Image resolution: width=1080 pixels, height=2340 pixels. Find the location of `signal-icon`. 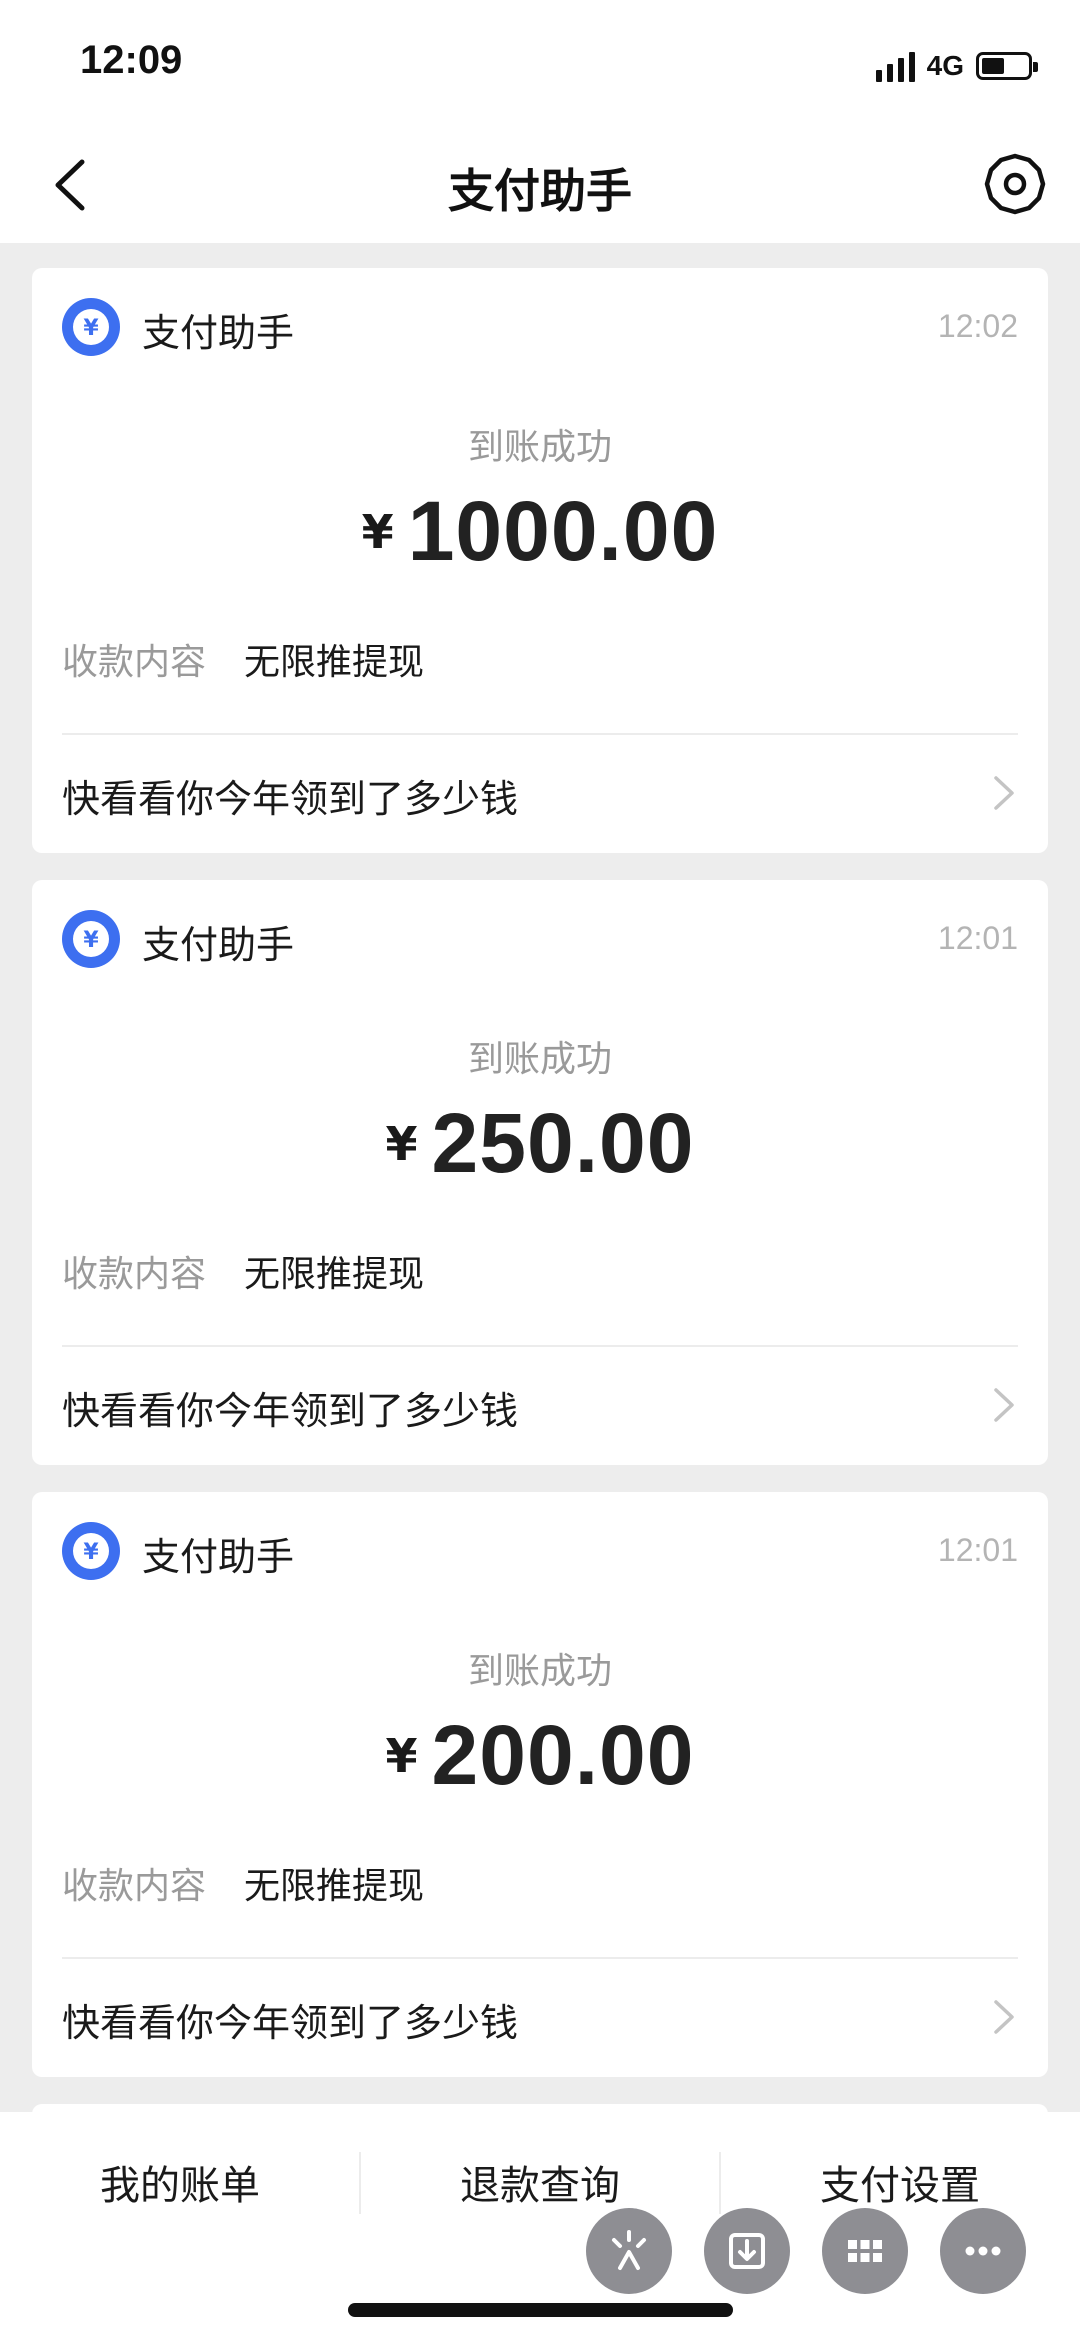

signal-icon is located at coordinates (895, 66).